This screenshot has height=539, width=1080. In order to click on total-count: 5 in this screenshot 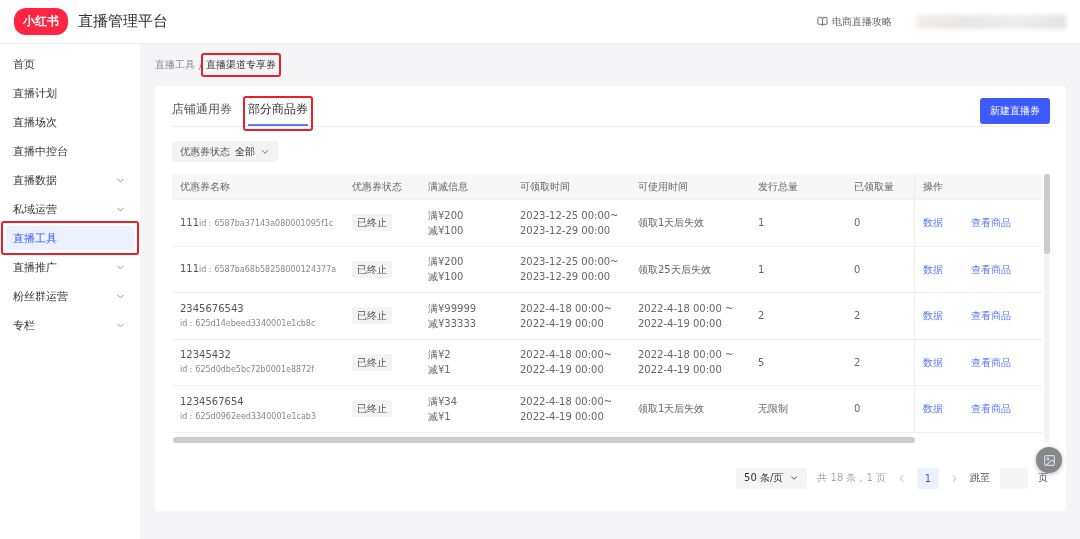, I will do `click(762, 362)`.